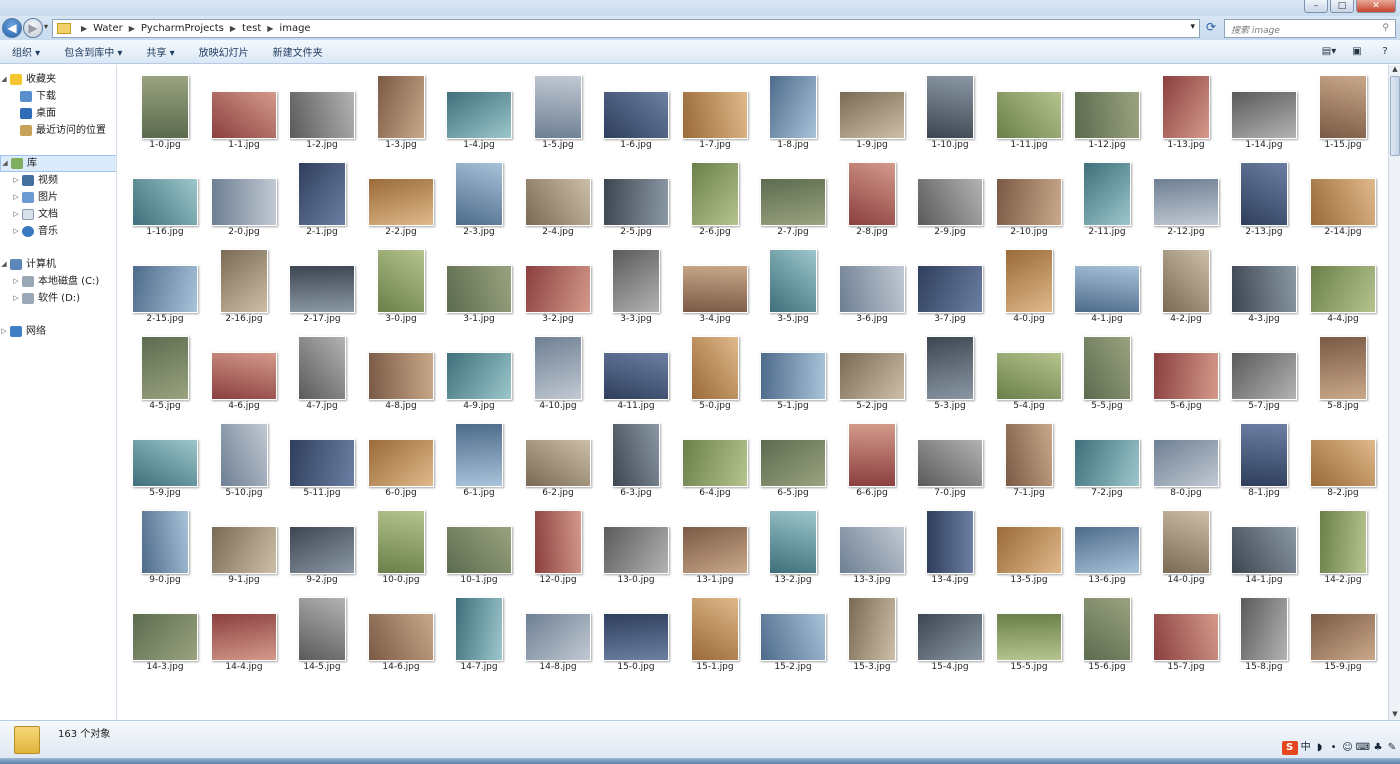 The width and height of the screenshot is (1400, 764). Describe the element at coordinates (58, 180) in the screenshot. I see `nav-videos: ▷ 视频` at that location.